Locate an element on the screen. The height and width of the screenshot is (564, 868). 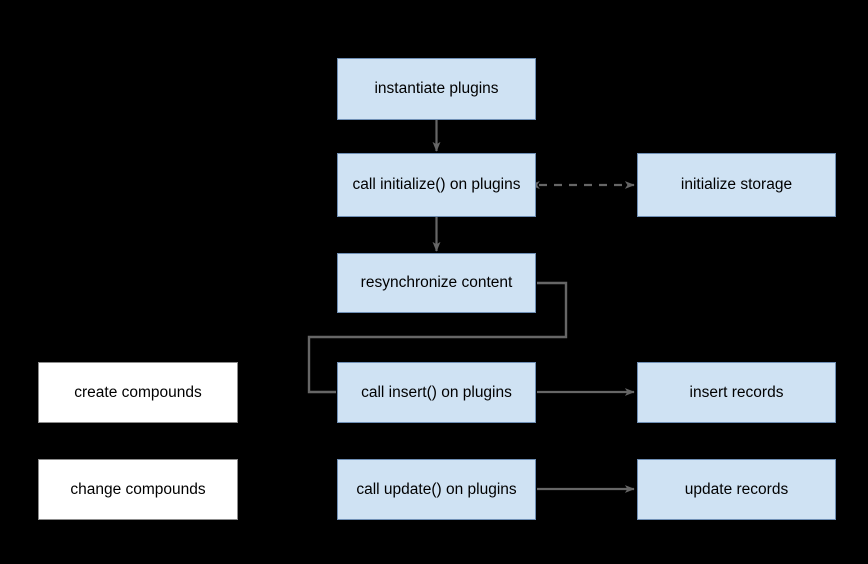
node-label: call initialize() on plugins is located at coordinates (436, 185).